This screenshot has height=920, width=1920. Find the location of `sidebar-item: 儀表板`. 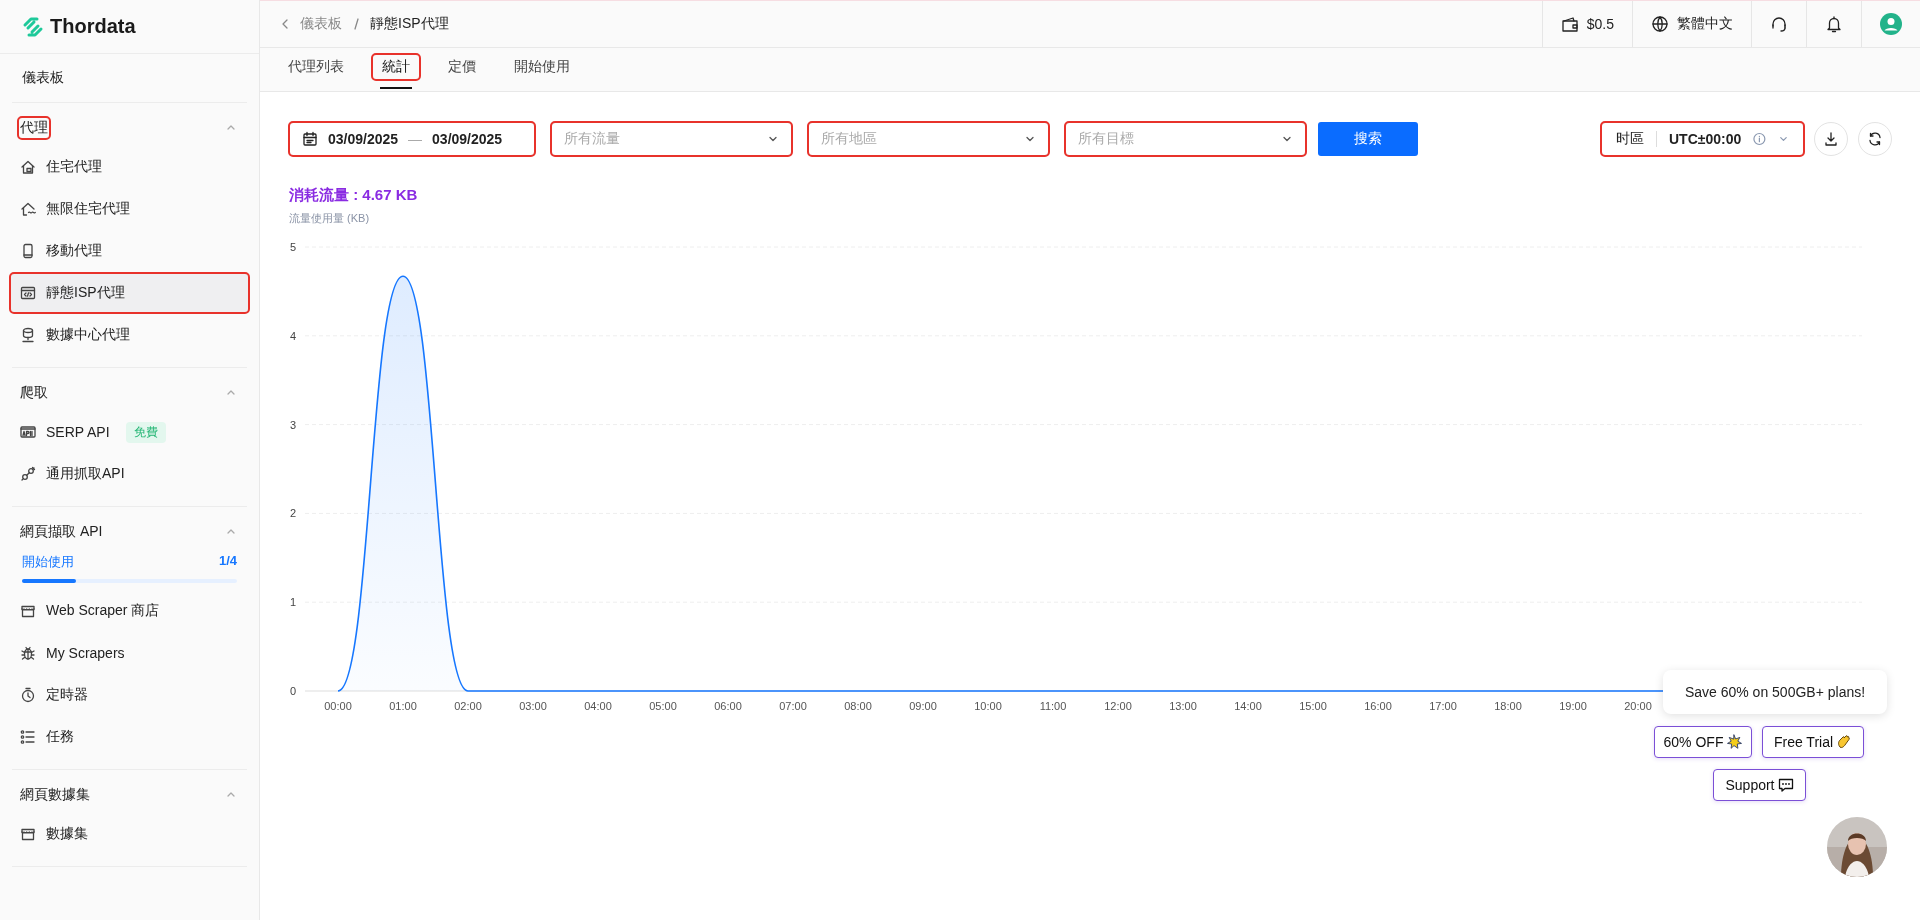

sidebar-item: 儀表板 is located at coordinates (129, 78).